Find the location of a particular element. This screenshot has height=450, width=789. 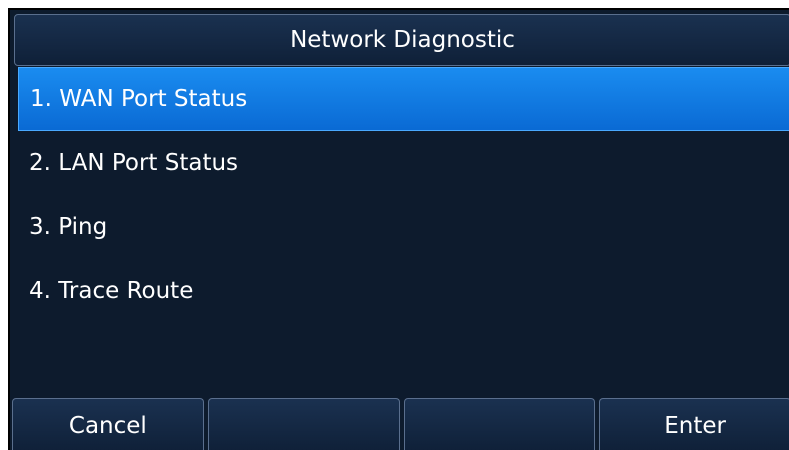

softkey-bar: Cancel Enter is located at coordinates (399, 424).